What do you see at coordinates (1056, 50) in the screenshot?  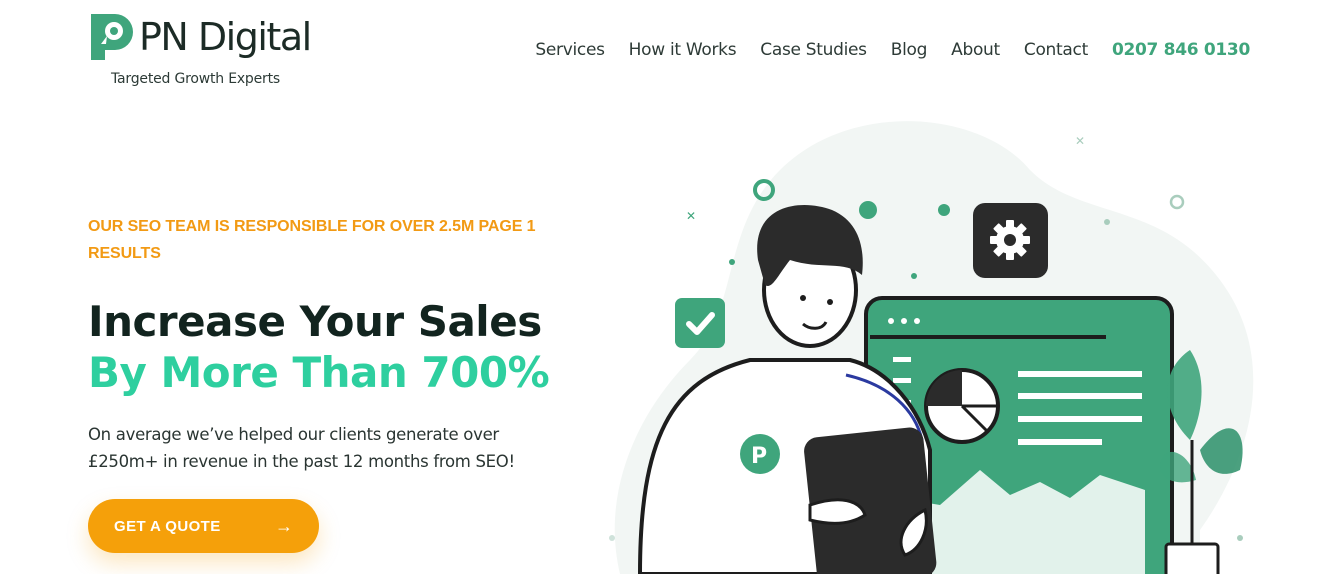 I see `nav-item-contact: Contact` at bounding box center [1056, 50].